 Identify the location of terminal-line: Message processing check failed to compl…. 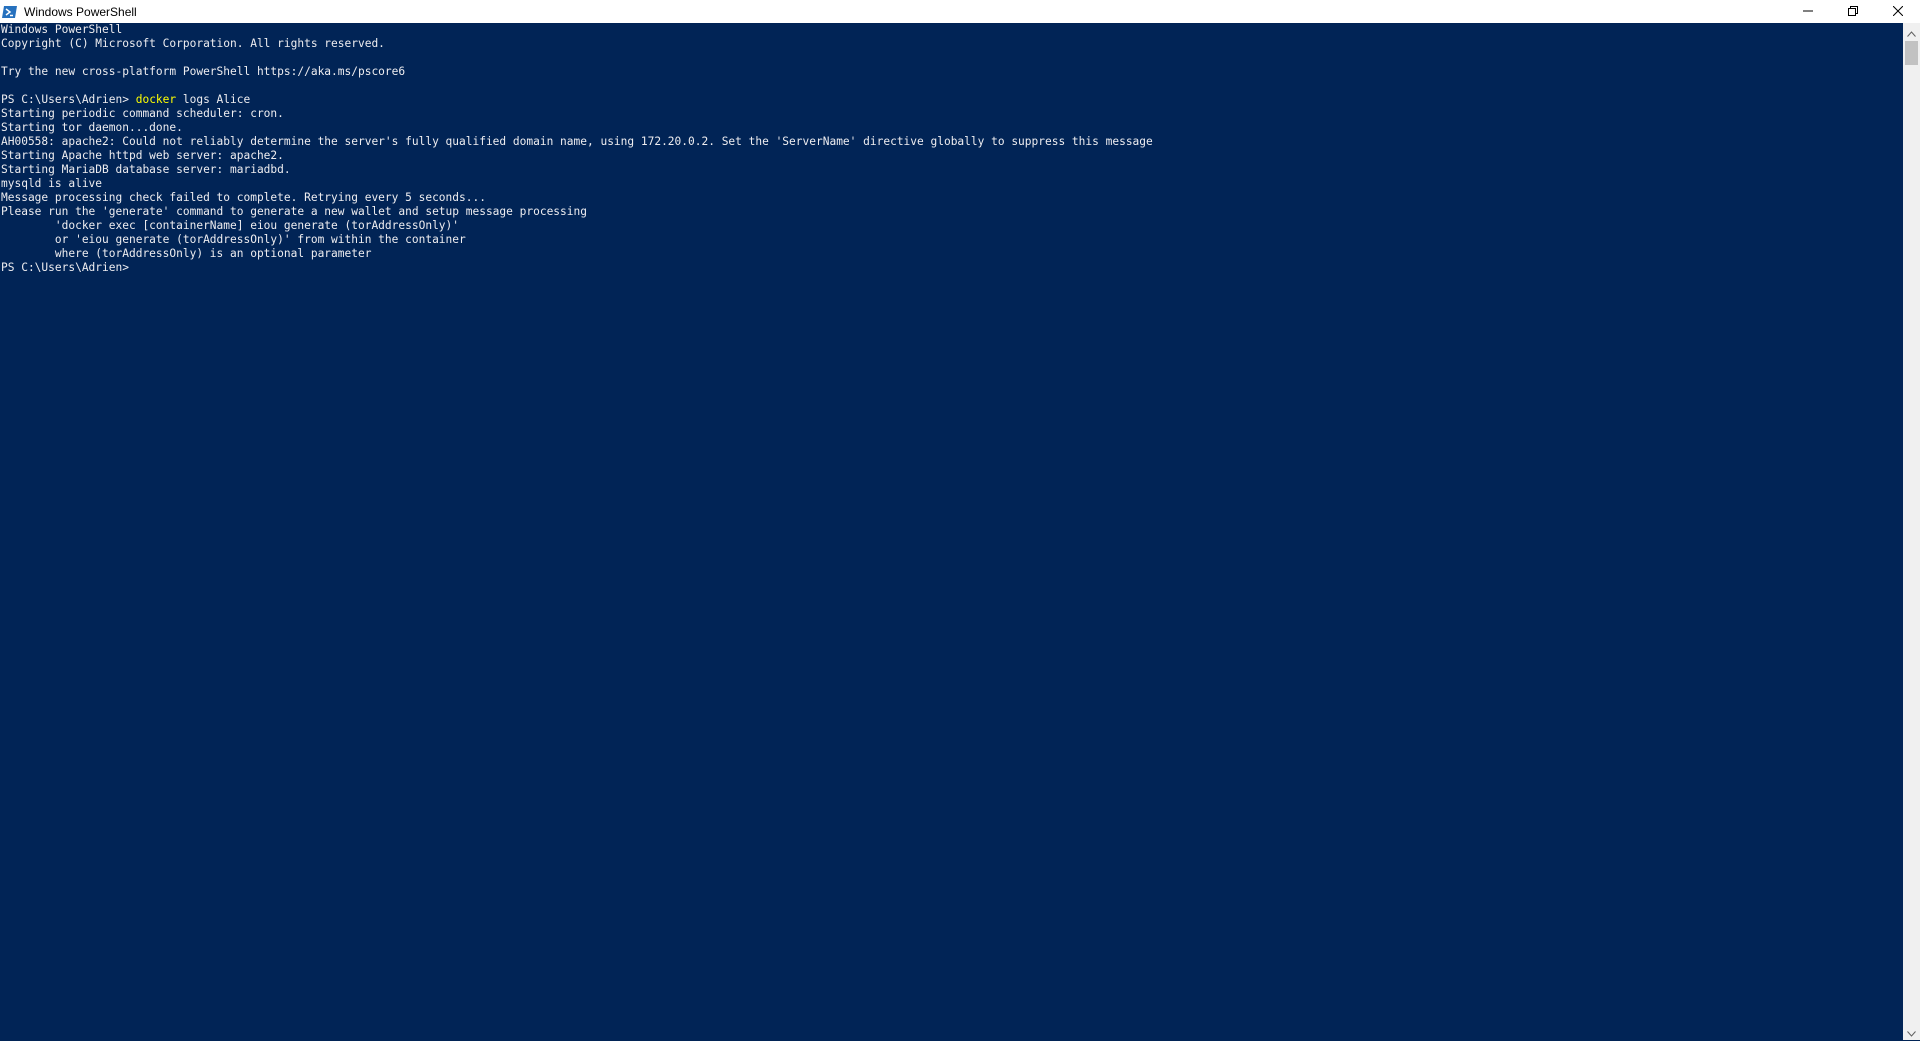
(243, 197).